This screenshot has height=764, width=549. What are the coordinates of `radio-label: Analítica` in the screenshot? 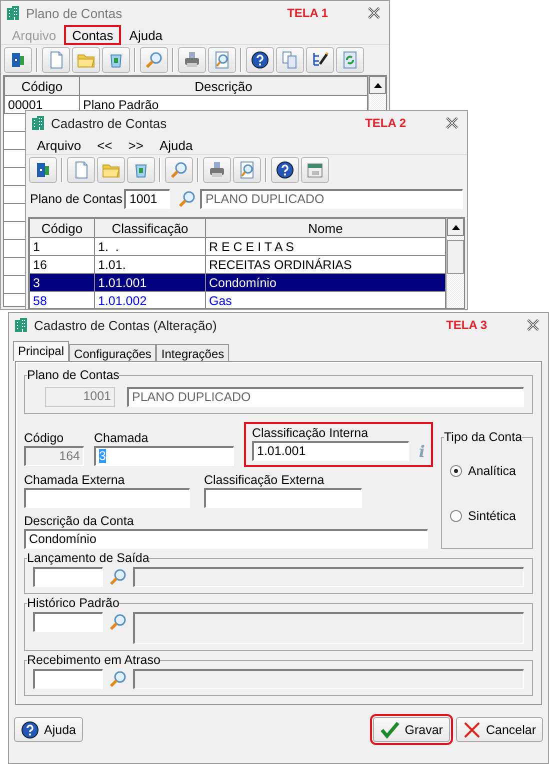 It's located at (492, 471).